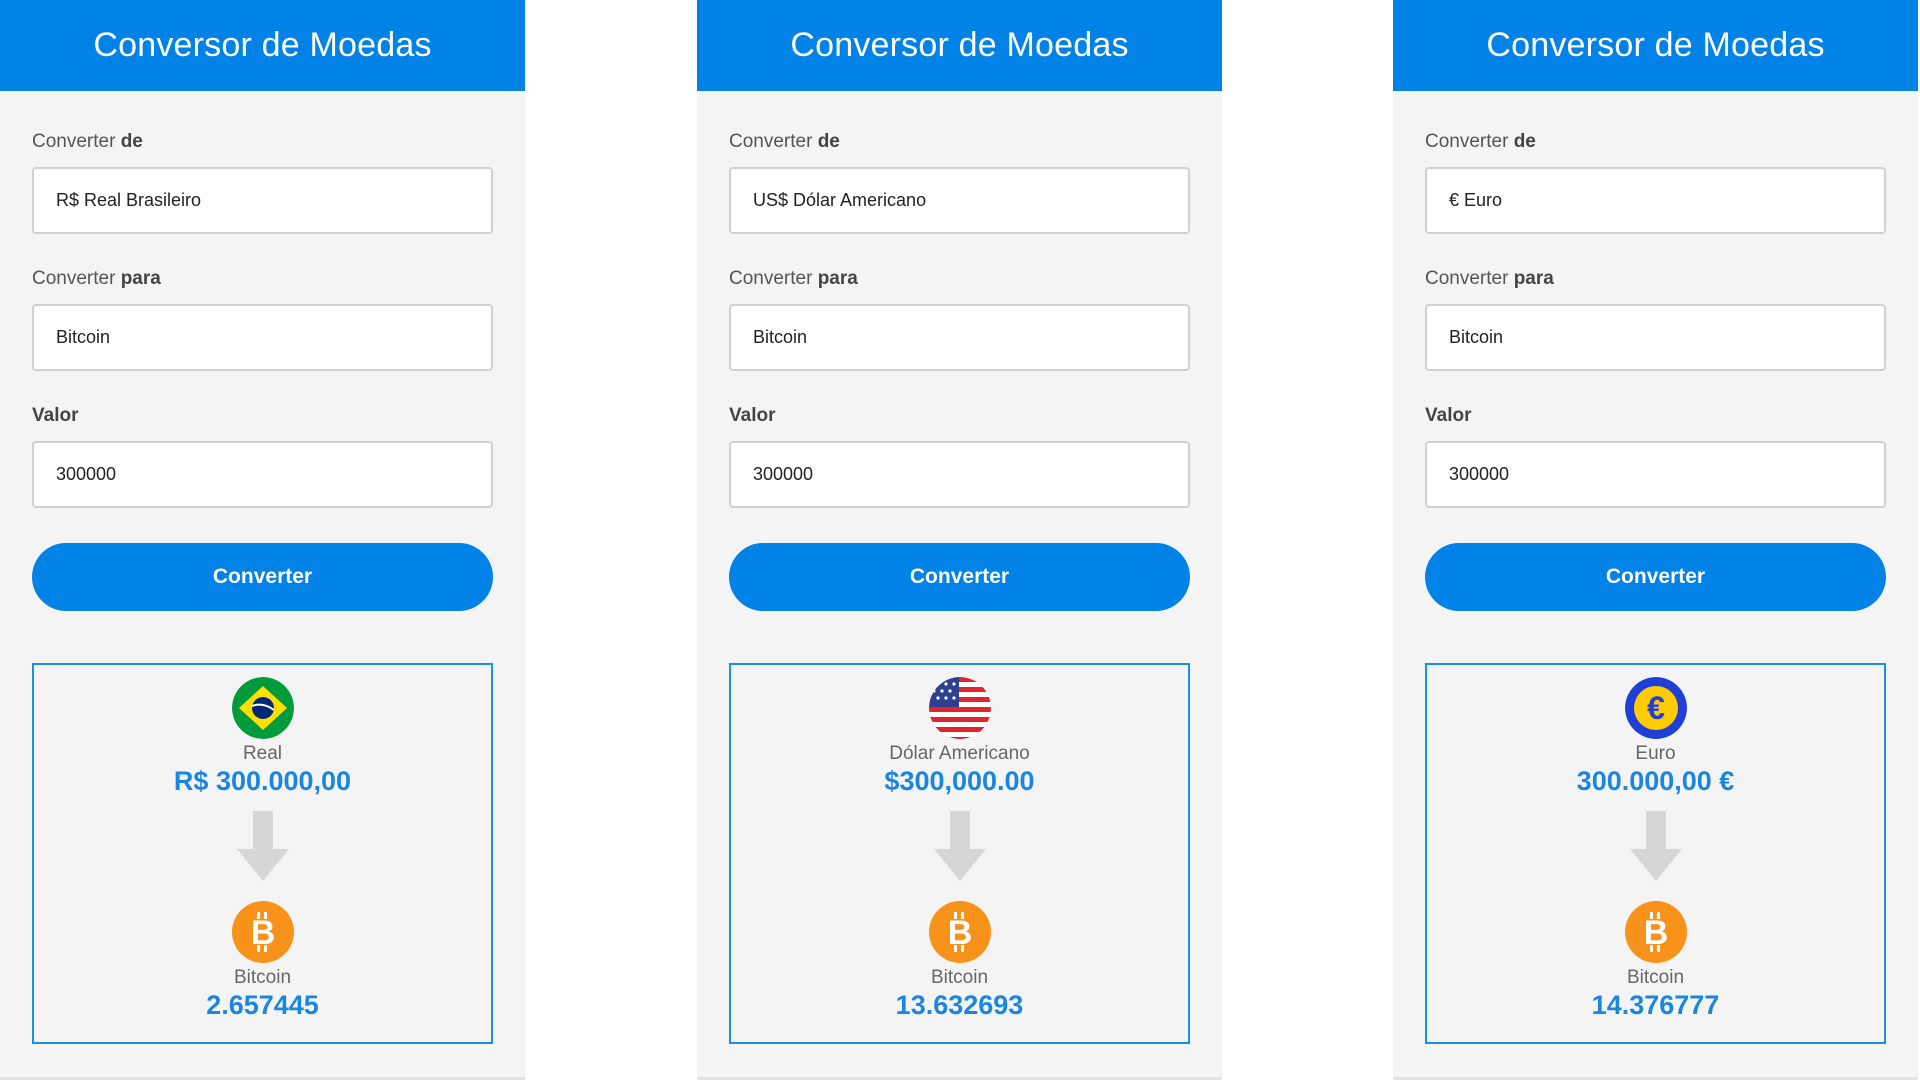  I want to click on result-box: € Euro 300.000,00 € B Bitcoin 14.376777, so click(1655, 853).